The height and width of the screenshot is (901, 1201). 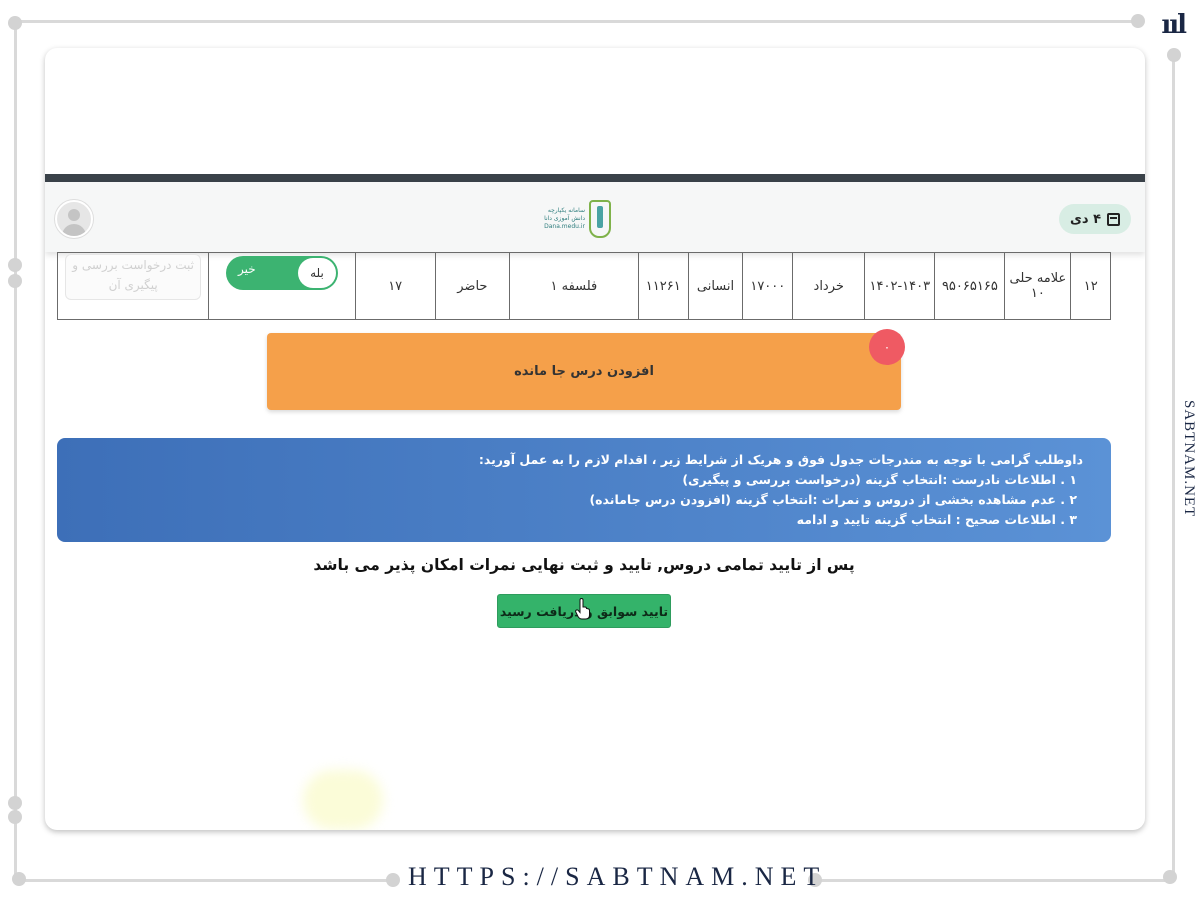 What do you see at coordinates (595, 178) in the screenshot?
I see `top-dark-bar` at bounding box center [595, 178].